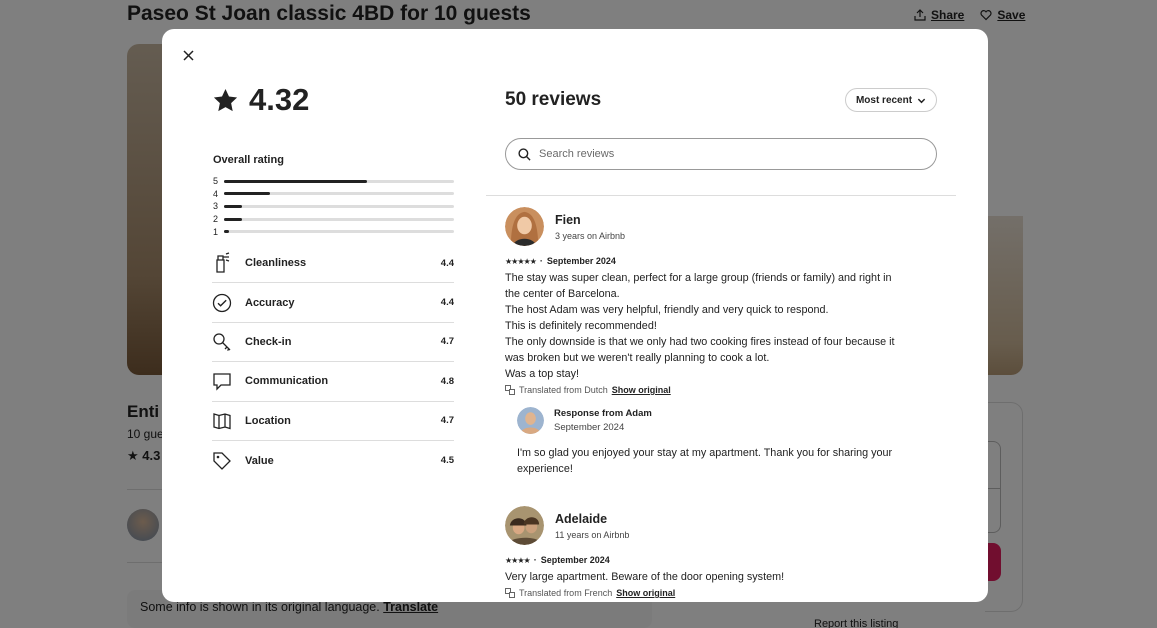 The image size is (1157, 628). Describe the element at coordinates (720, 390) in the screenshot. I see `translation-note: Translated from Dutch Show original` at that location.